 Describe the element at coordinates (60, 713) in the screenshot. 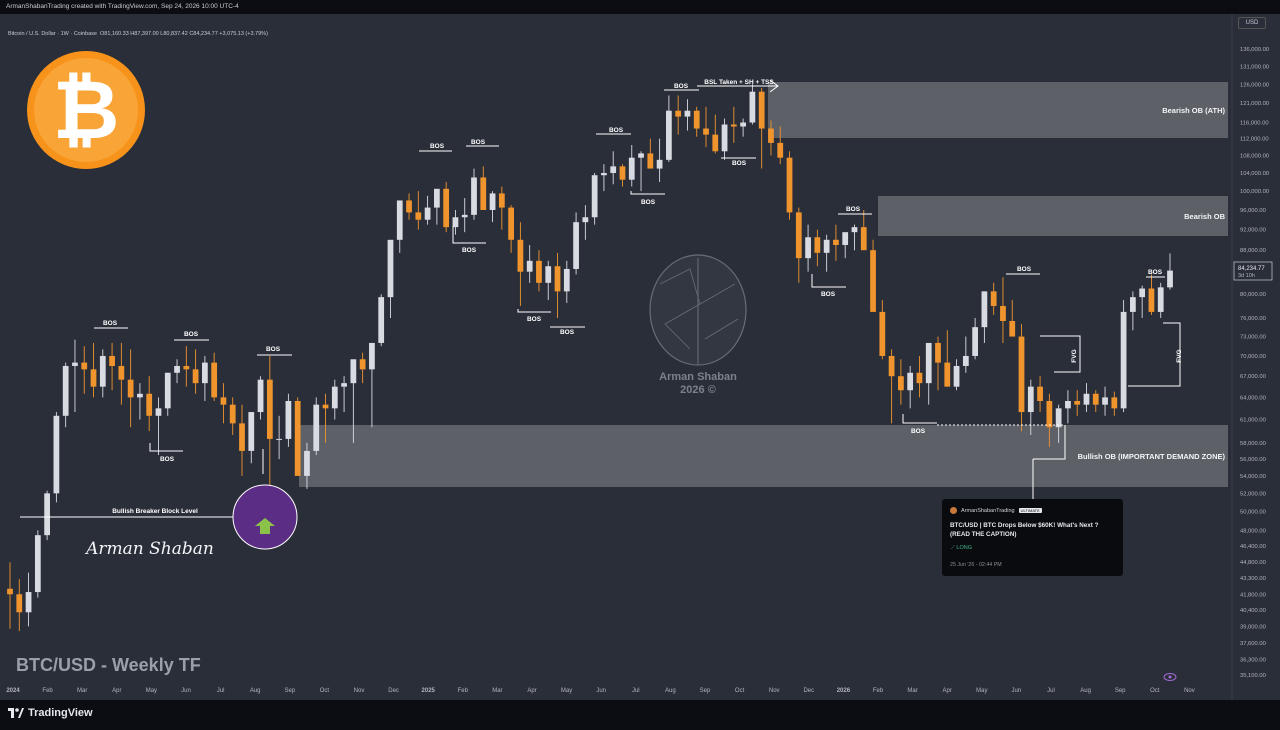

I see `brand-name: TradingView` at that location.